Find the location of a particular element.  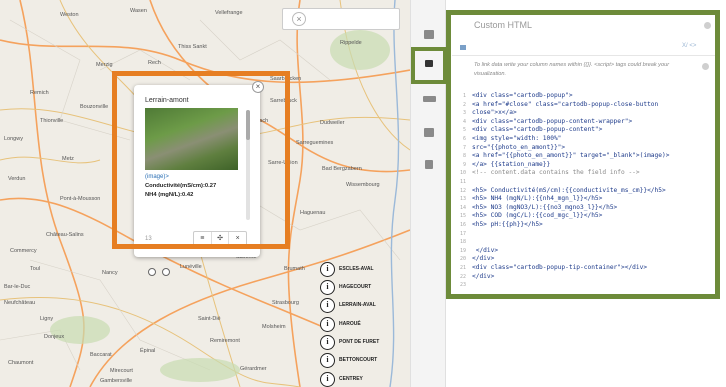

town-label: Neufchâteau is located at coordinates (20, 303).